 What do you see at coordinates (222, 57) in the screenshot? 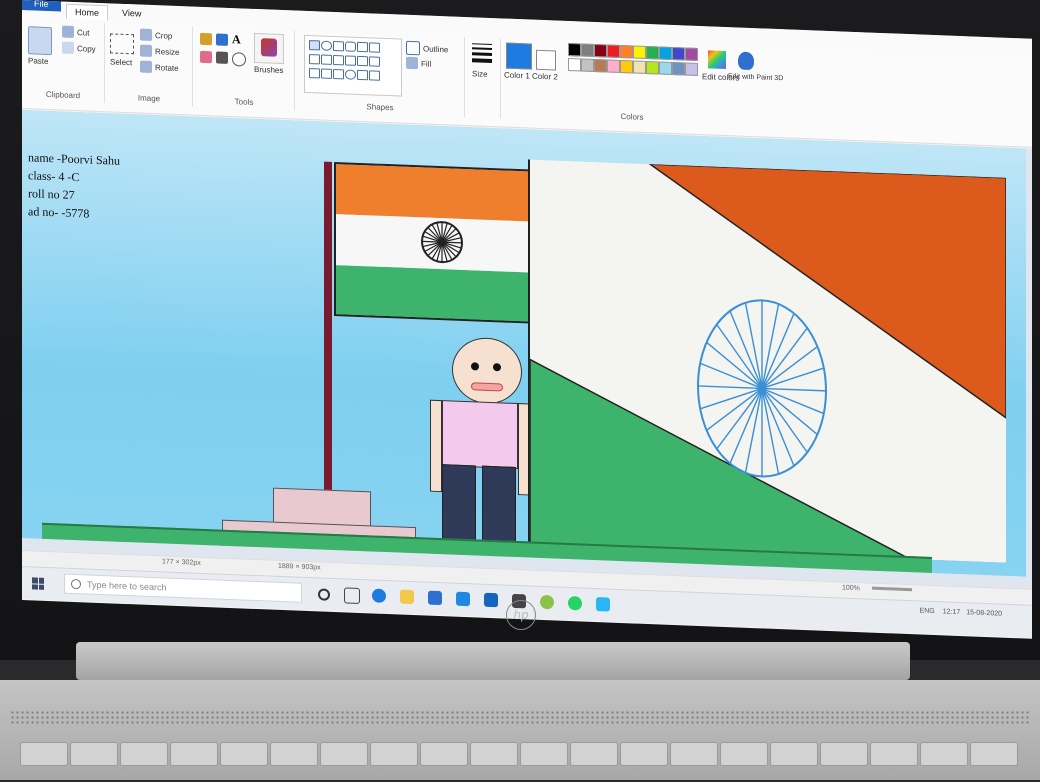
I see `color-picker-icon` at bounding box center [222, 57].